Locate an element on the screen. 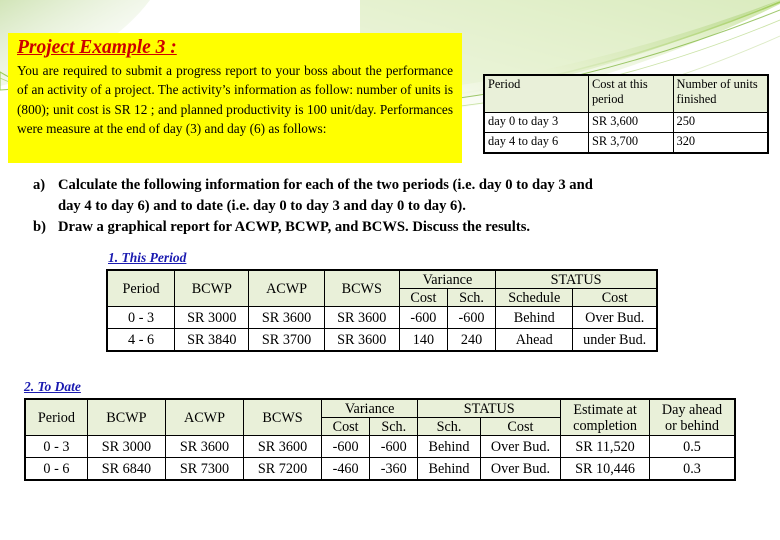  th-estimate-line2: completion is located at coordinates (605, 425).